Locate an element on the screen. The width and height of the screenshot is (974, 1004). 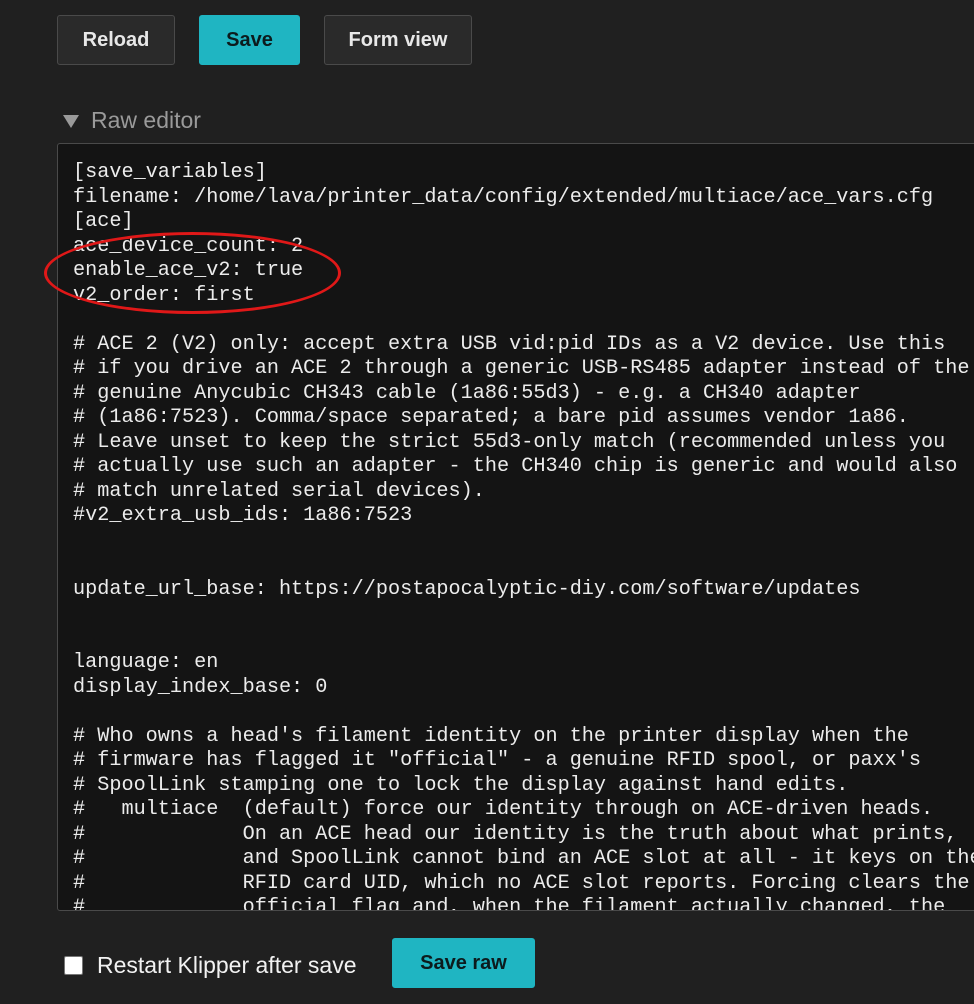
editor-line: language: en is located at coordinates (146, 662).